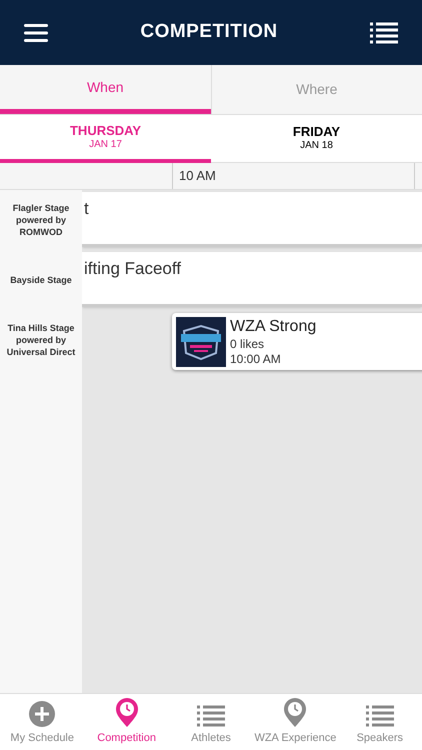 This screenshot has height=750, width=422. I want to click on nav-tab: Athletes, so click(211, 722).